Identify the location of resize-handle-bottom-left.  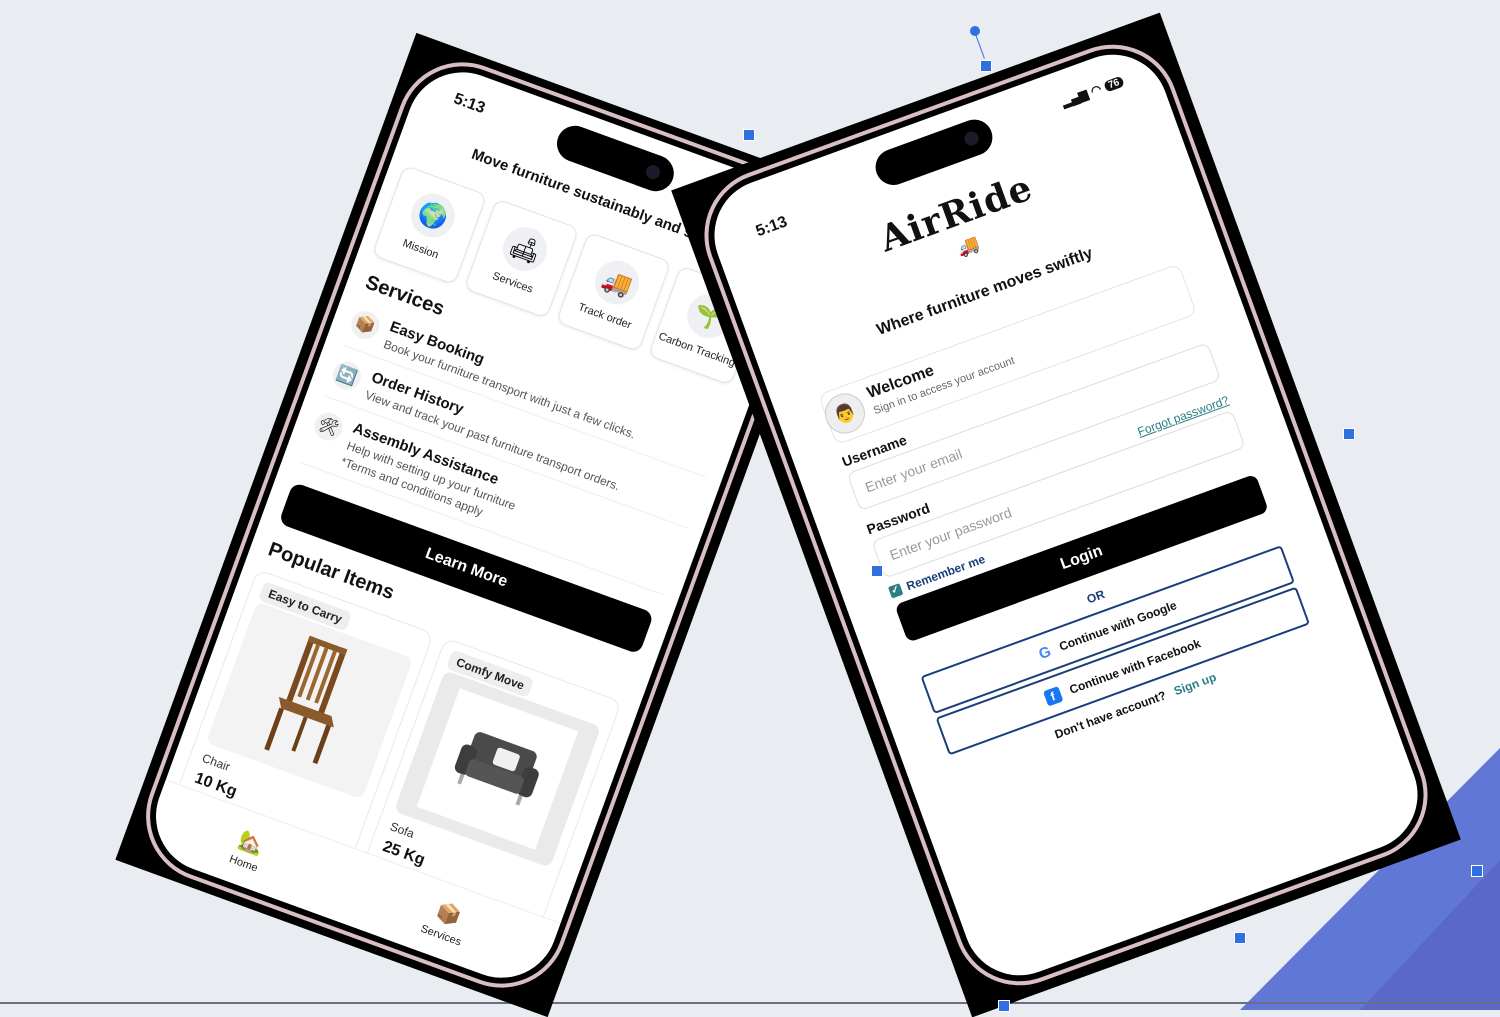
(1004, 1006).